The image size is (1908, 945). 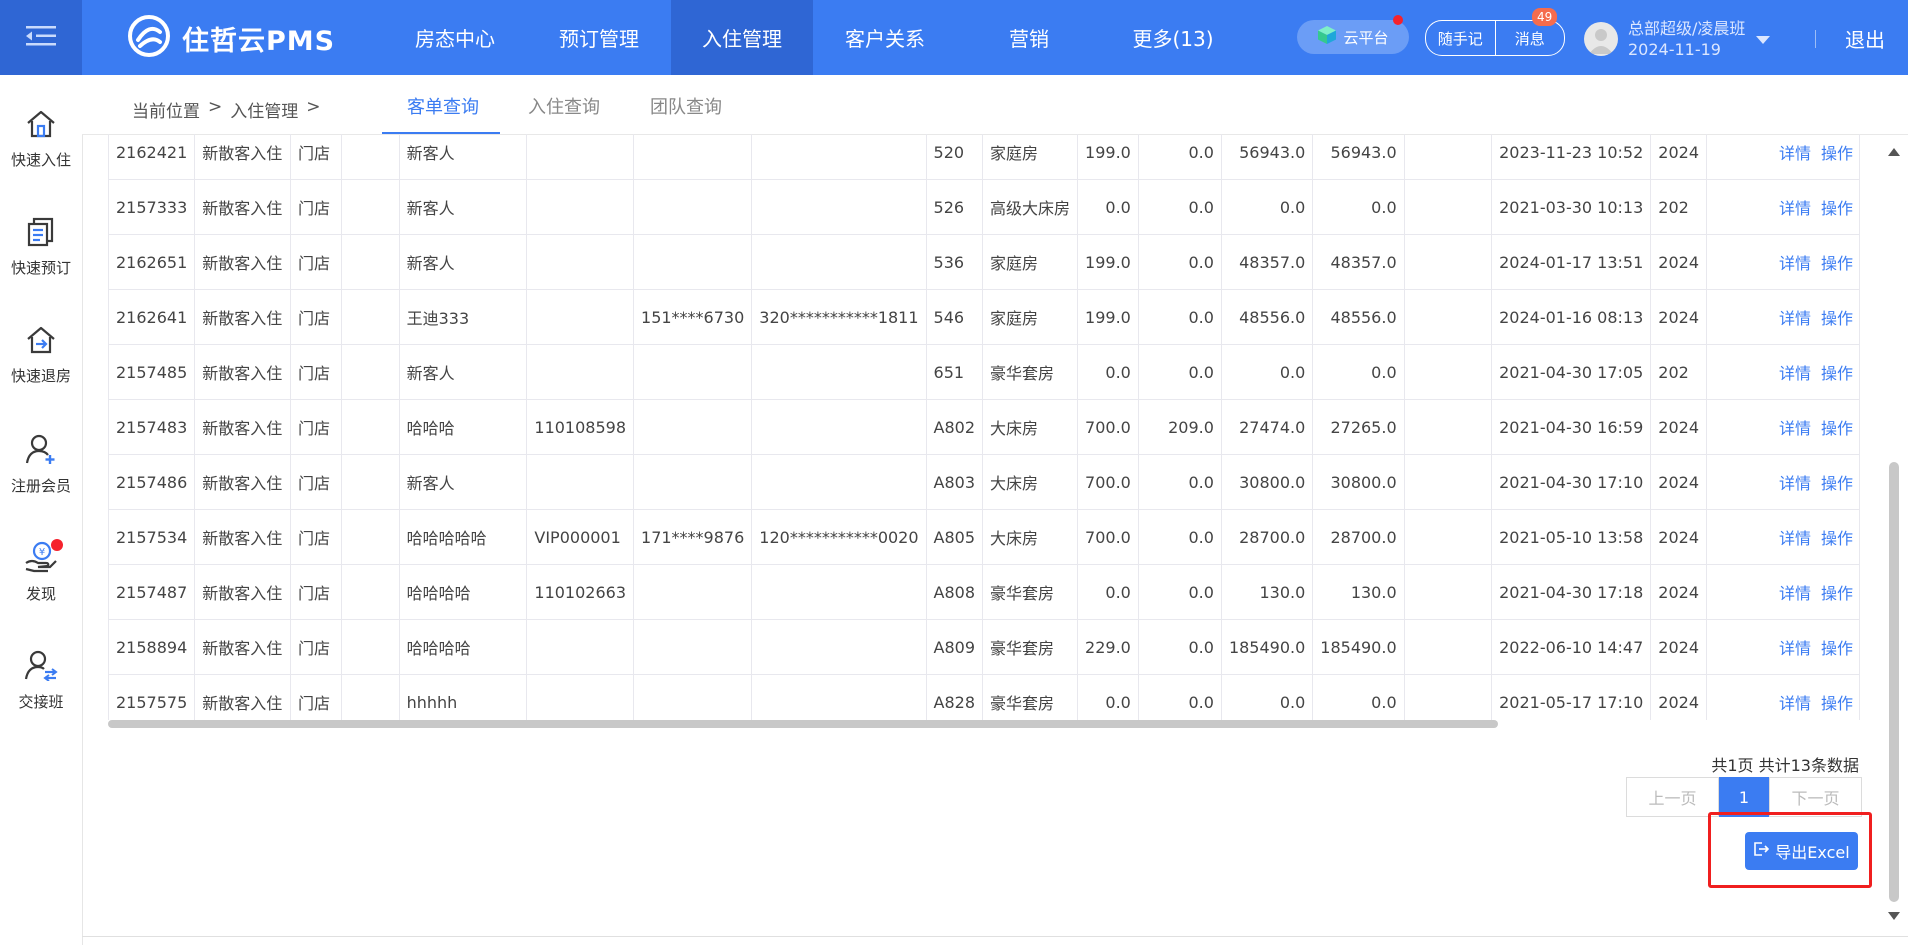 What do you see at coordinates (1801, 851) in the screenshot?
I see `export-excel-button: 导出Excel` at bounding box center [1801, 851].